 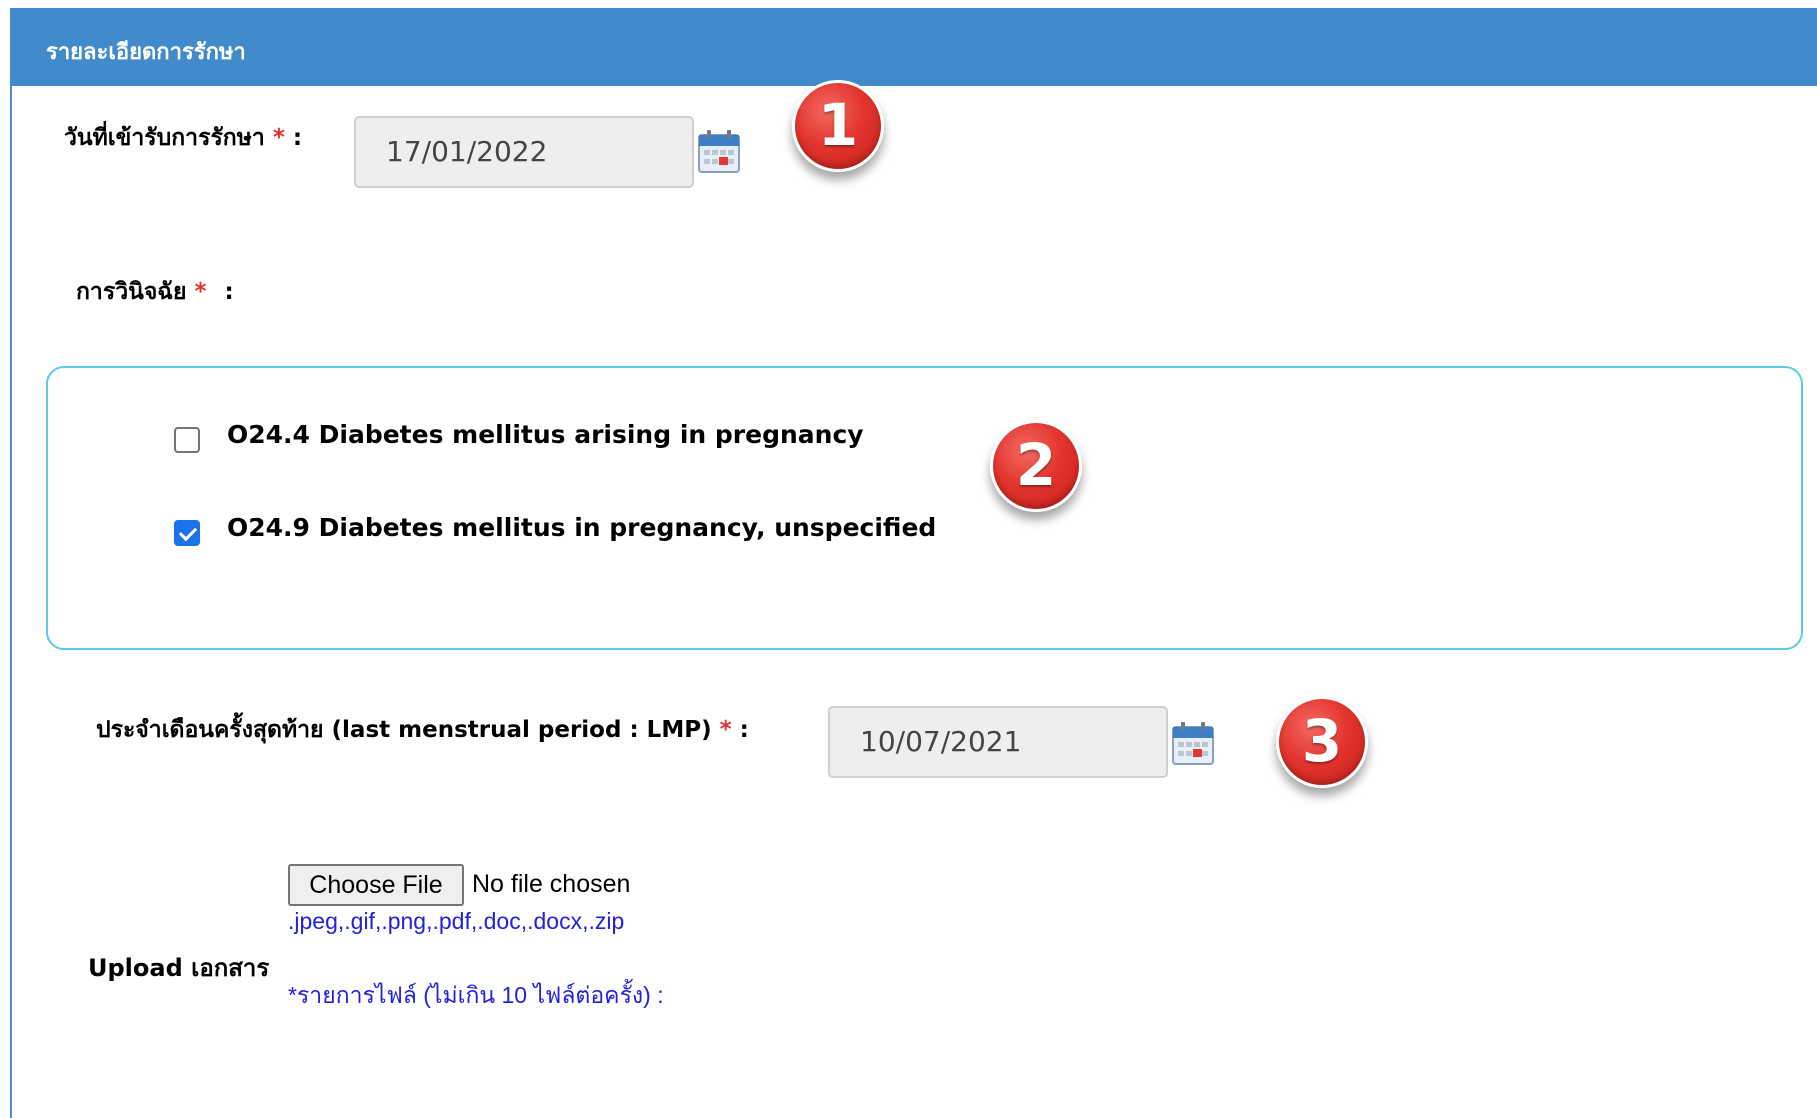 What do you see at coordinates (1322, 742) in the screenshot?
I see `step-marker-3: 3` at bounding box center [1322, 742].